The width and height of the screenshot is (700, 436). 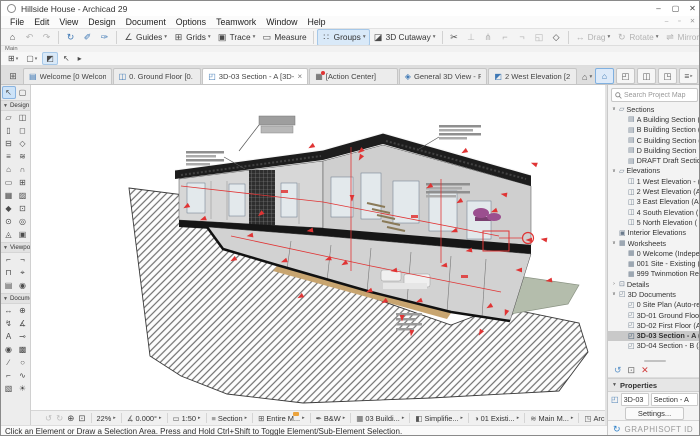 I want to click on fit-in-window-button: ⊡, so click(x=81, y=418).